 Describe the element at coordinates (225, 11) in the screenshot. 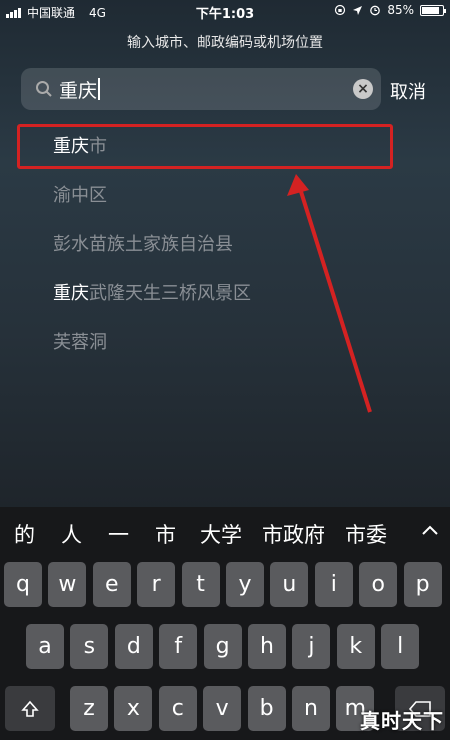

I see `status-bar: 中国联通 4G 下午1:03 85%` at that location.